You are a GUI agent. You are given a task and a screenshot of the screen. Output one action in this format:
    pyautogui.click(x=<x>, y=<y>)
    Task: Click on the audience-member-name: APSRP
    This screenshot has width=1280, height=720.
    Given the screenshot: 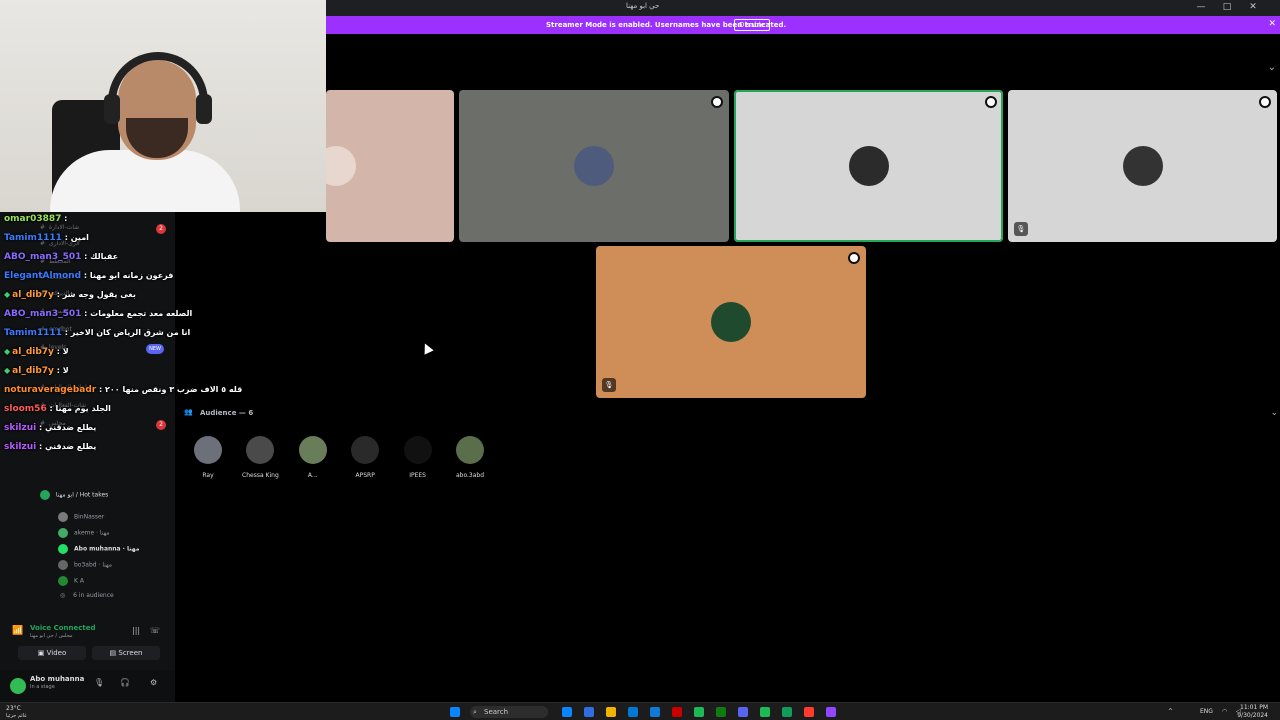 What is the action you would take?
    pyautogui.click(x=365, y=475)
    